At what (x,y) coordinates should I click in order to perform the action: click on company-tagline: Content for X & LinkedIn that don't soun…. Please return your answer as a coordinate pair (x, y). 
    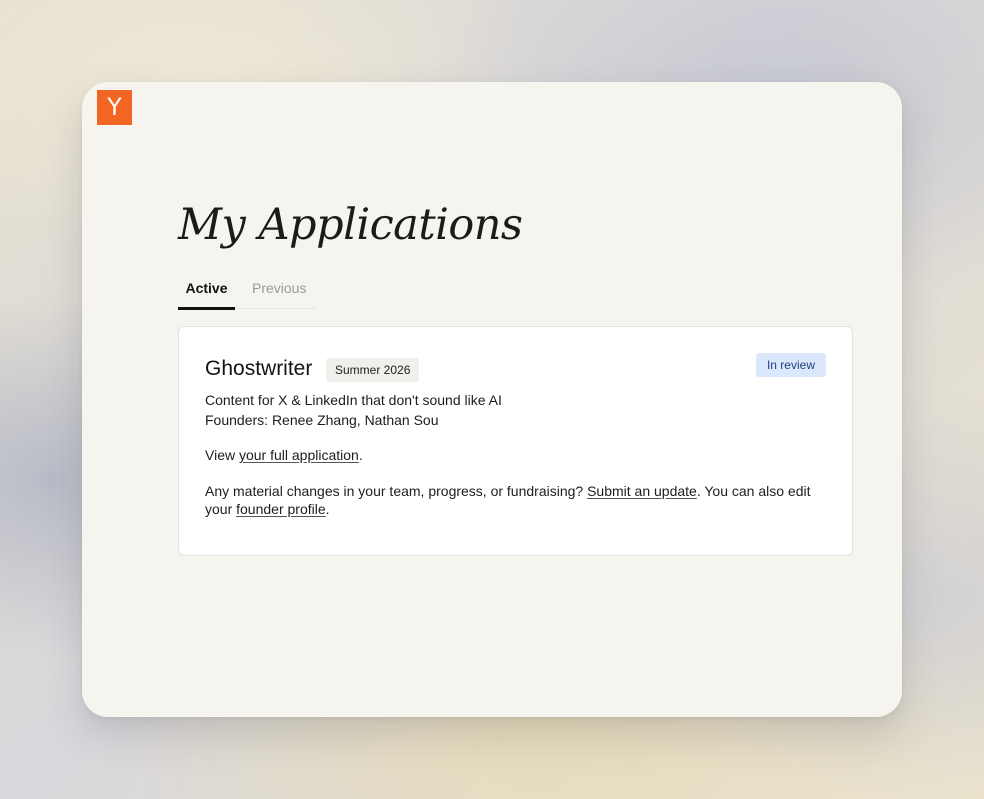
    Looking at the image, I should click on (353, 400).